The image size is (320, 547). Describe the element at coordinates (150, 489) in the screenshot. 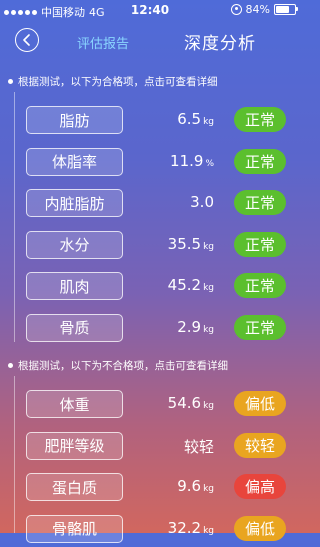

I see `metric-row: 蛋白质 9.6 kg 偏高` at that location.